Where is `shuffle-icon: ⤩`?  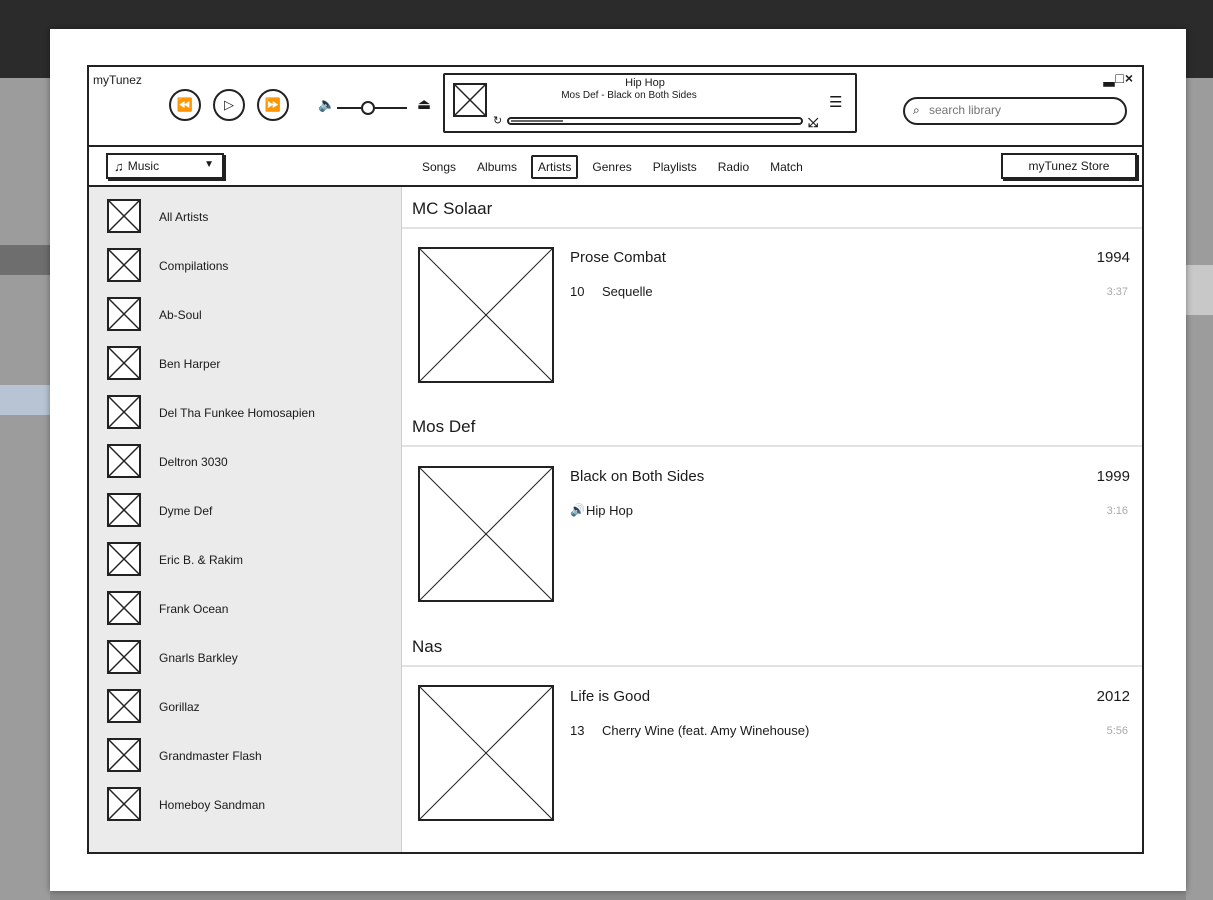
shuffle-icon: ⤩ is located at coordinates (813, 123).